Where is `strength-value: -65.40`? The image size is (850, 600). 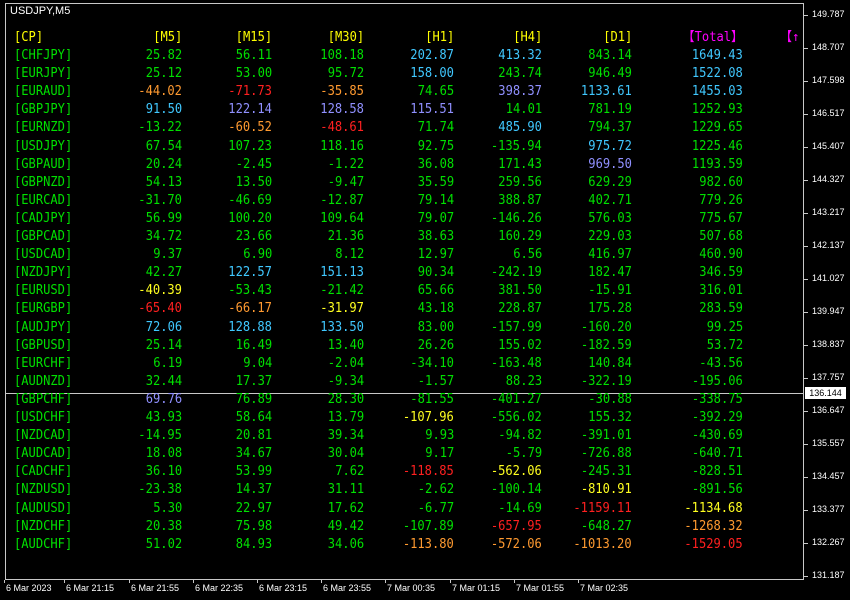 strength-value: -65.40 is located at coordinates (160, 309).